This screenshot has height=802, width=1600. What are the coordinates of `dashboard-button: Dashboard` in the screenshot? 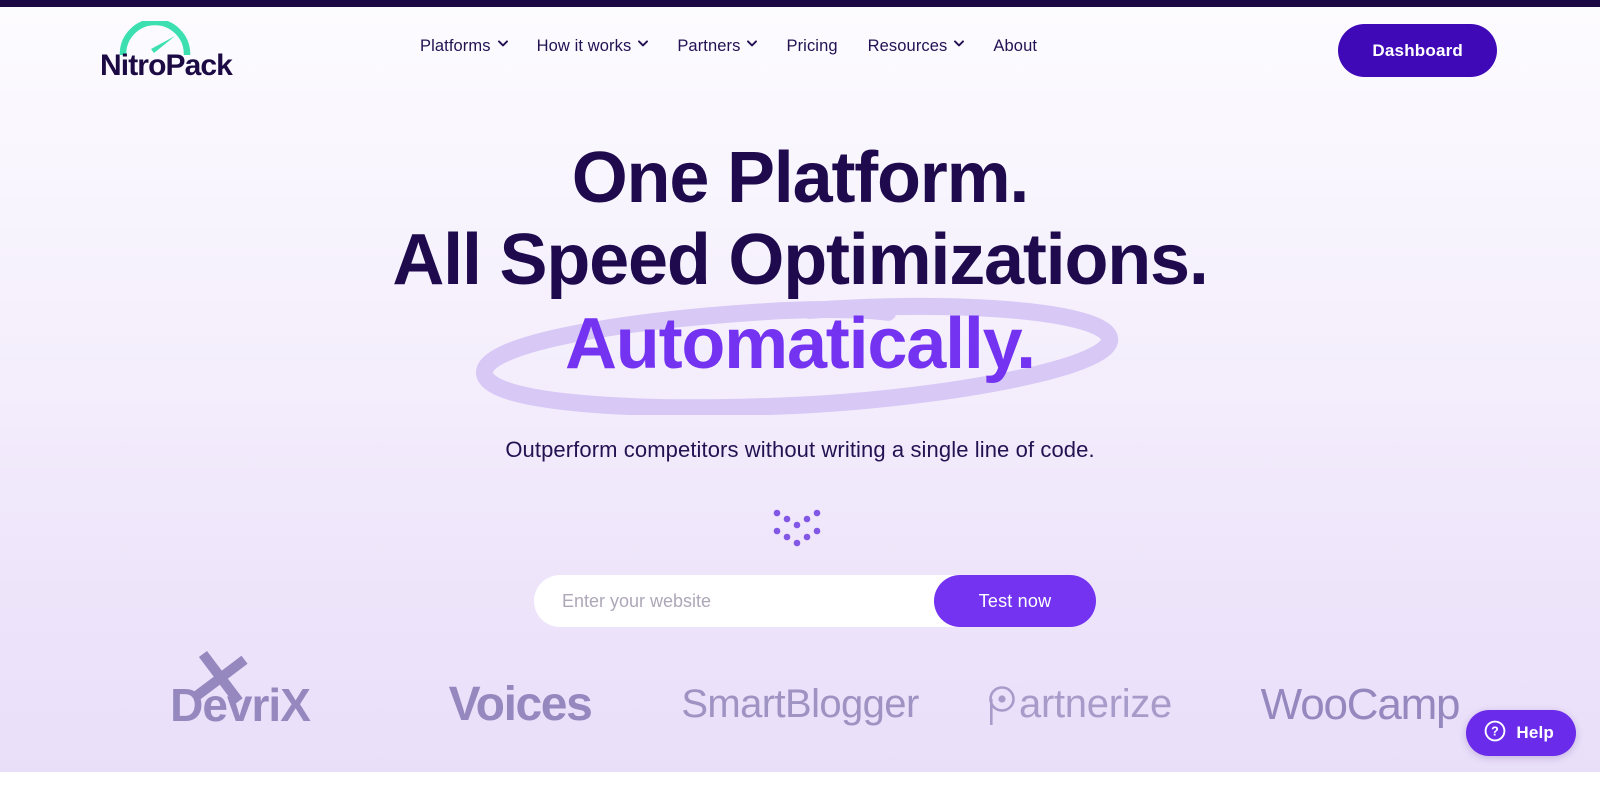 It's located at (1417, 50).